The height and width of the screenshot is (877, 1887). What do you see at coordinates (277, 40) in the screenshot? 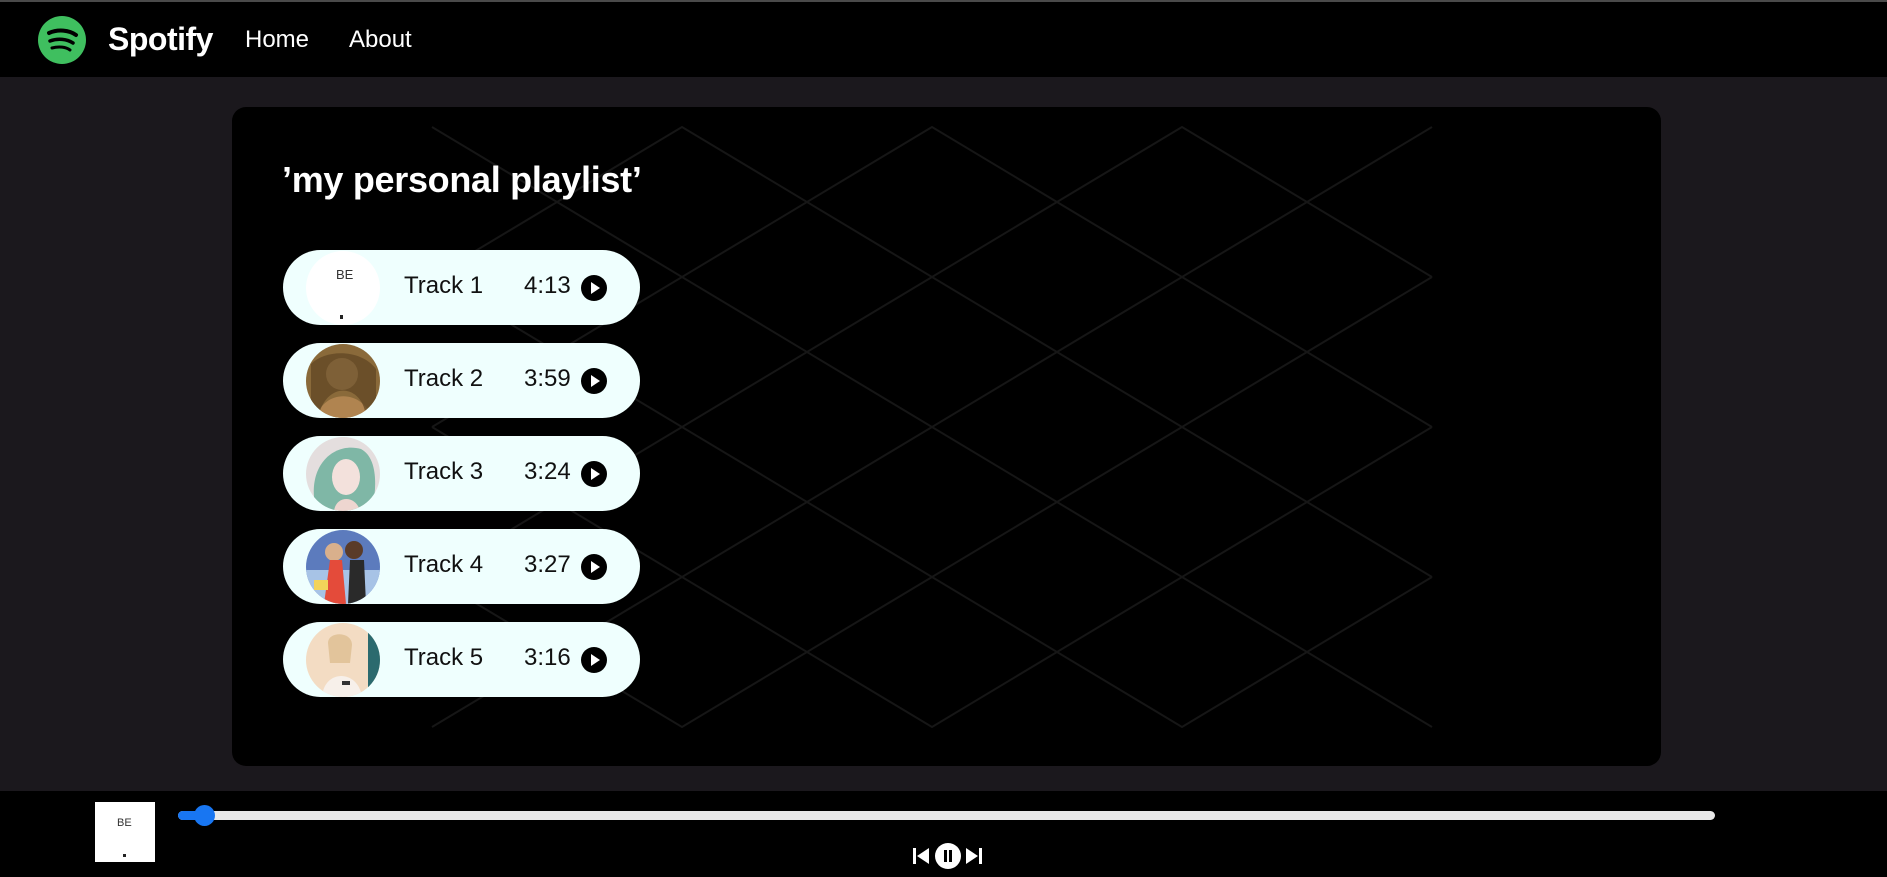
I see `nav-link-home: Home` at bounding box center [277, 40].